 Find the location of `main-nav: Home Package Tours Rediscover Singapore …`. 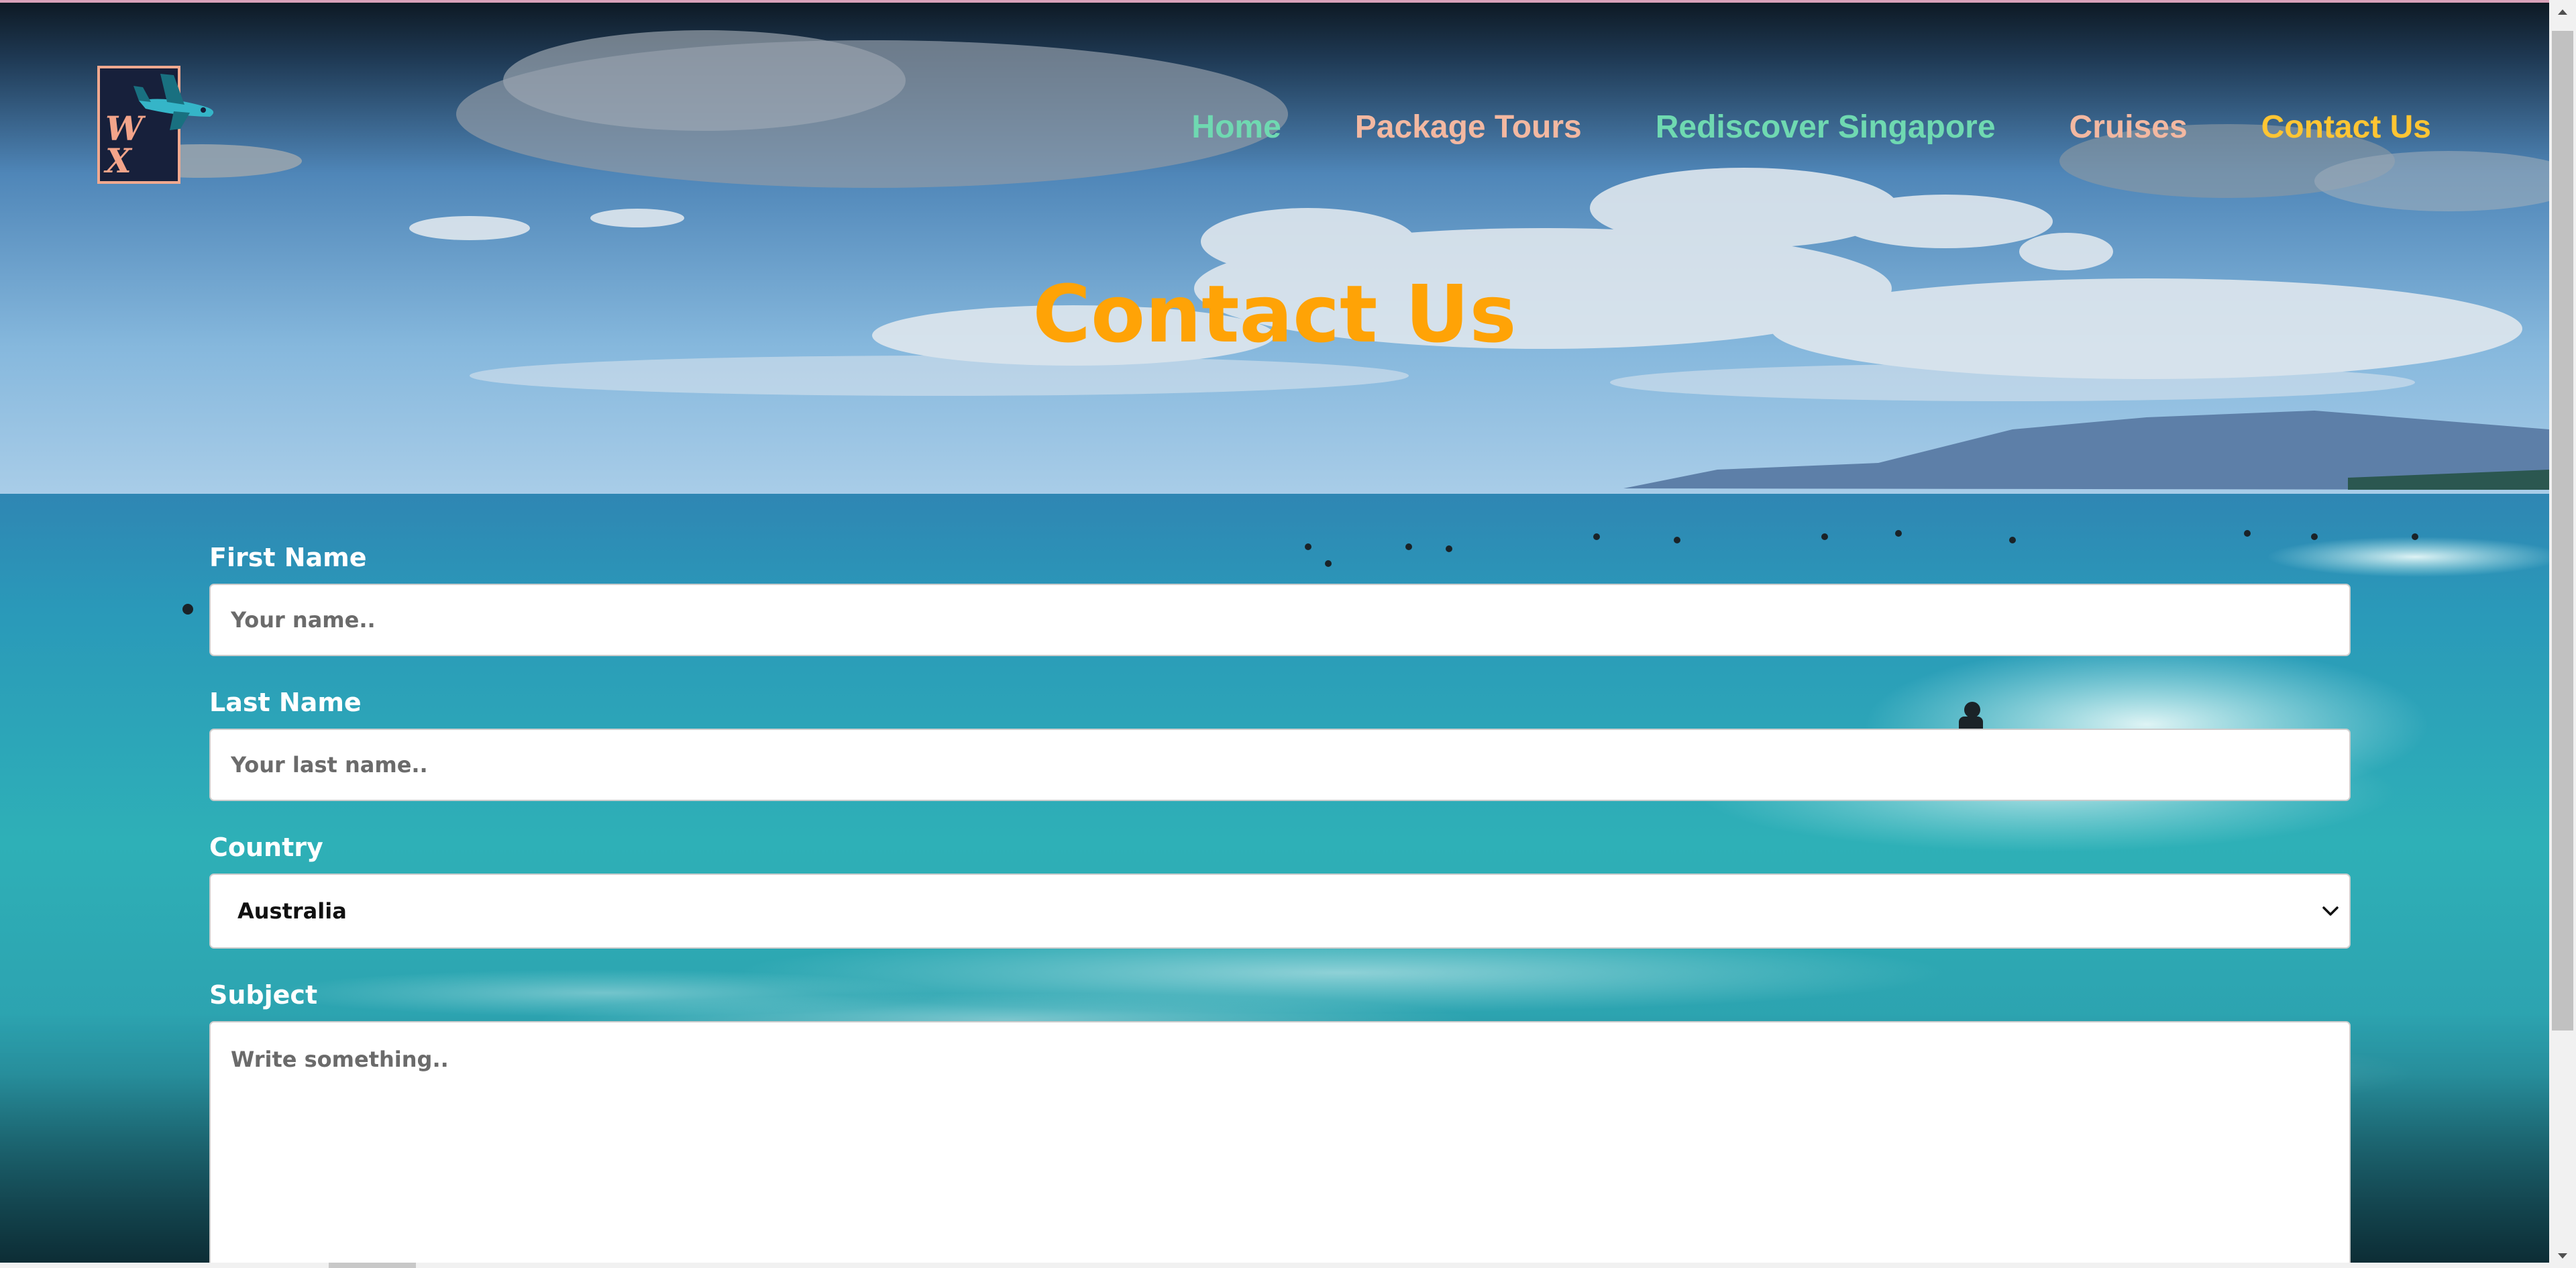

main-nav: Home Package Tours Rediscover Singapore … is located at coordinates (1811, 127).